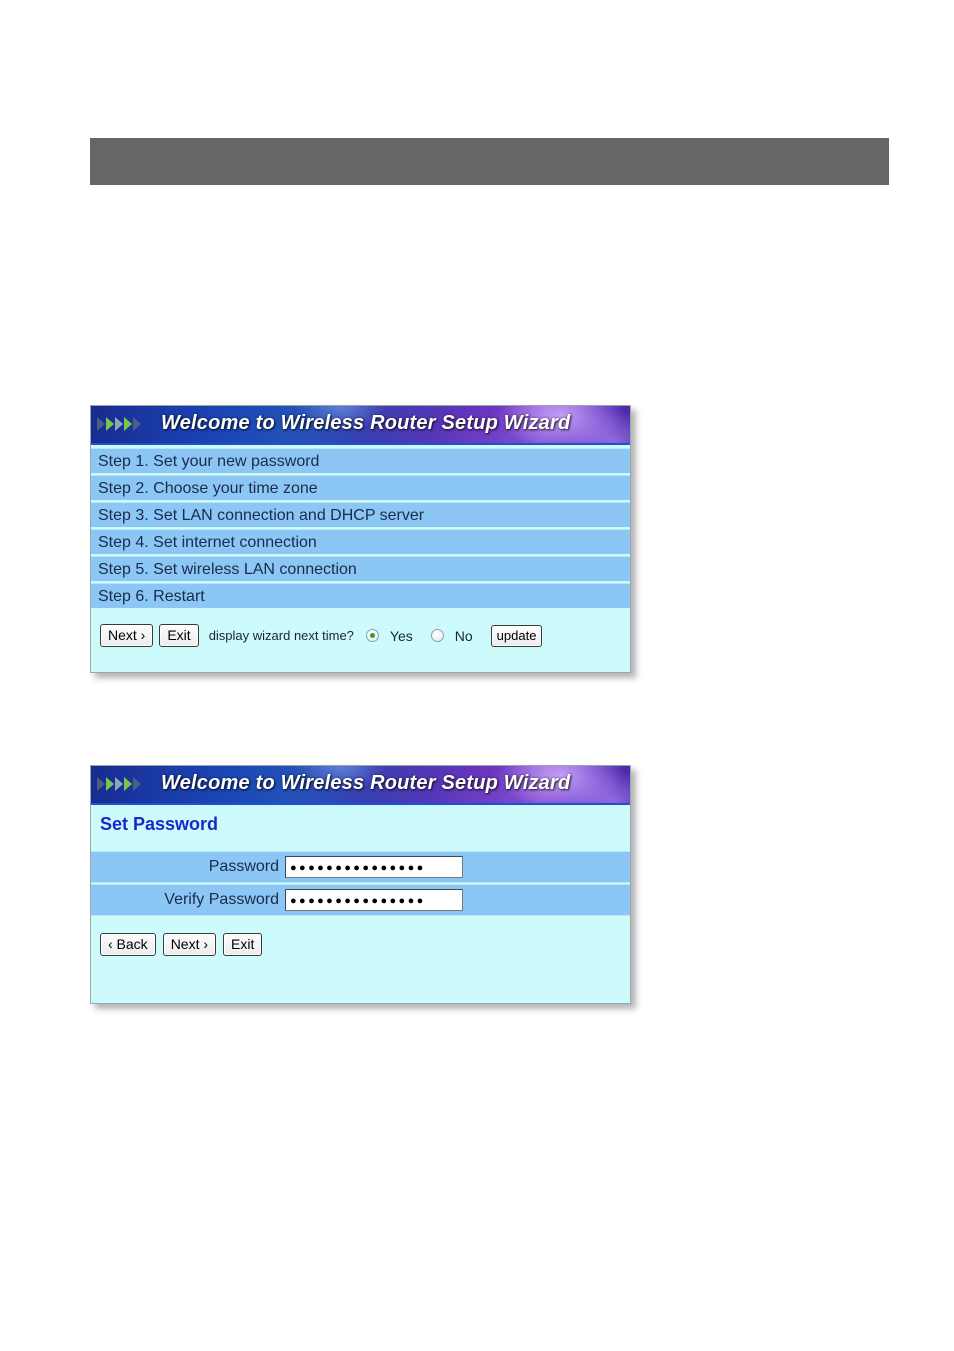  I want to click on radio-display-wizard-no, so click(437, 635).